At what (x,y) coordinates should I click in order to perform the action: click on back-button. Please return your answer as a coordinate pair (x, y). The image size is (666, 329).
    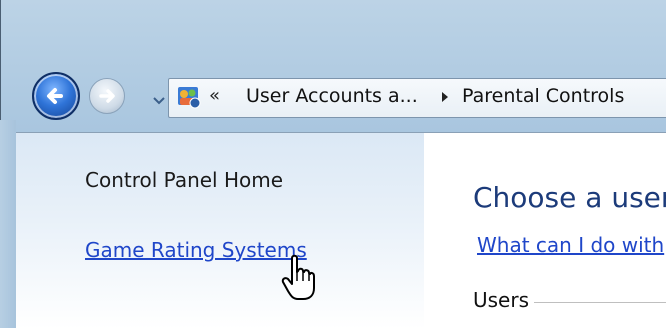
    Looking at the image, I should click on (56, 96).